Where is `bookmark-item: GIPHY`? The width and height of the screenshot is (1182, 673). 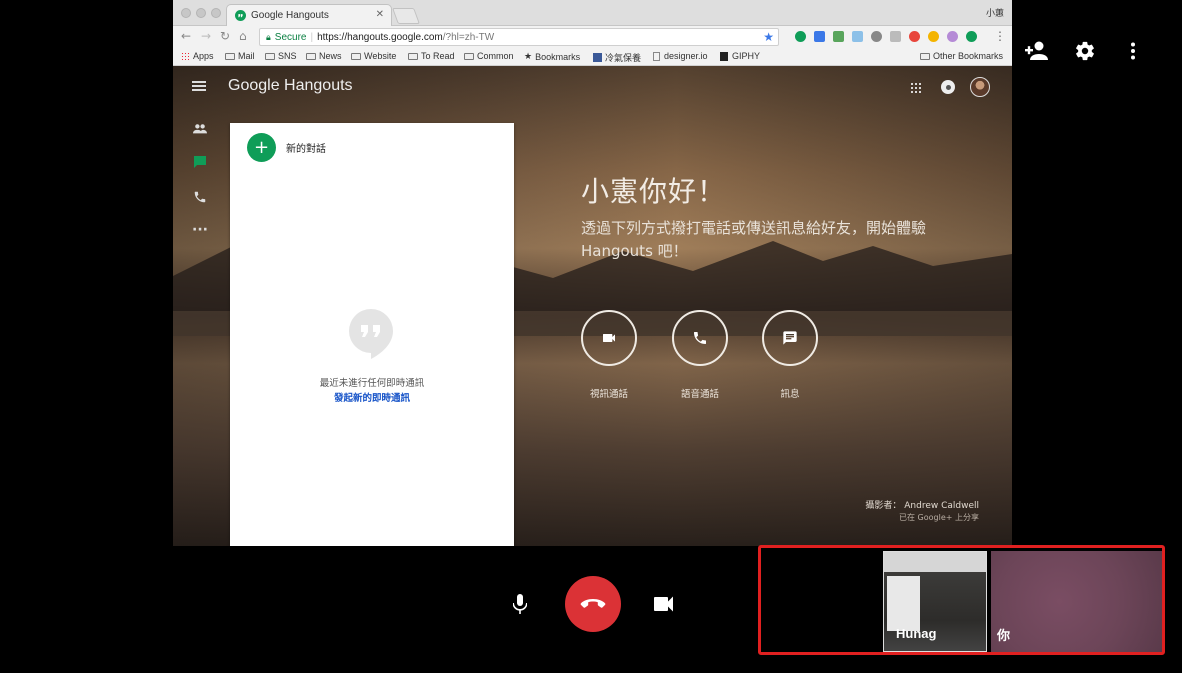
bookmark-item: GIPHY is located at coordinates (740, 56).